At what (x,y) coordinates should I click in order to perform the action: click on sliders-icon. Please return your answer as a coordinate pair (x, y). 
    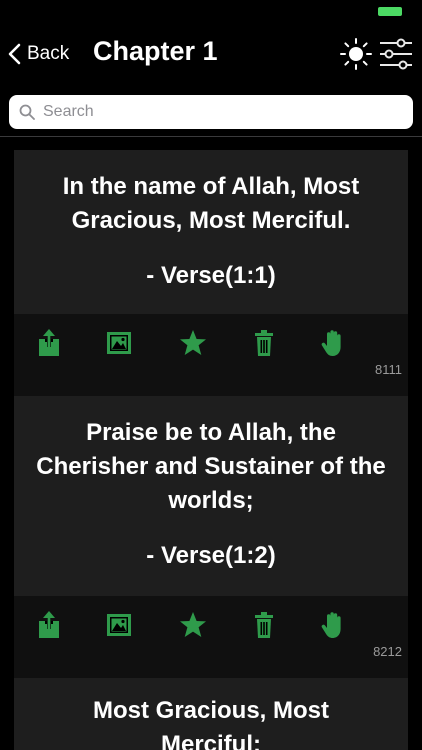
    Looking at the image, I should click on (396, 54).